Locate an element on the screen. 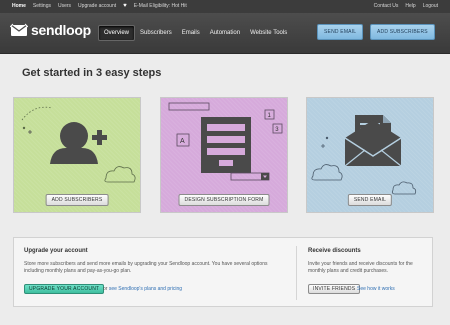 The height and width of the screenshot is (325, 450). top-link-help: Help is located at coordinates (410, 6).